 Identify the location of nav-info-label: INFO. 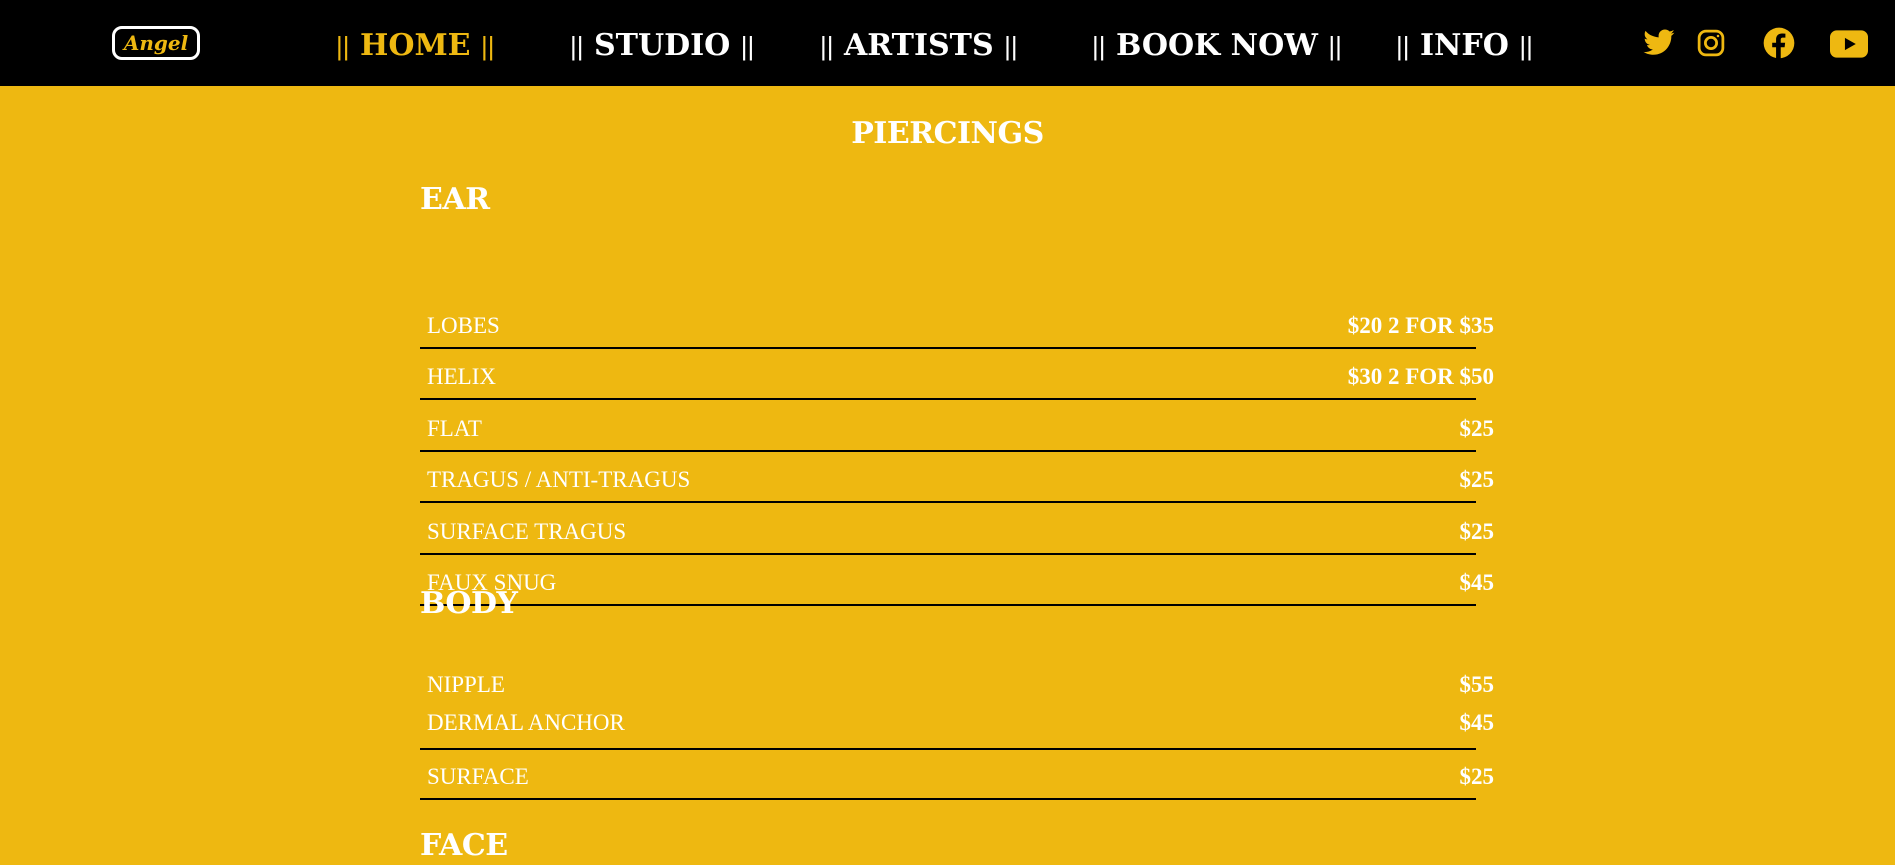
(1464, 45).